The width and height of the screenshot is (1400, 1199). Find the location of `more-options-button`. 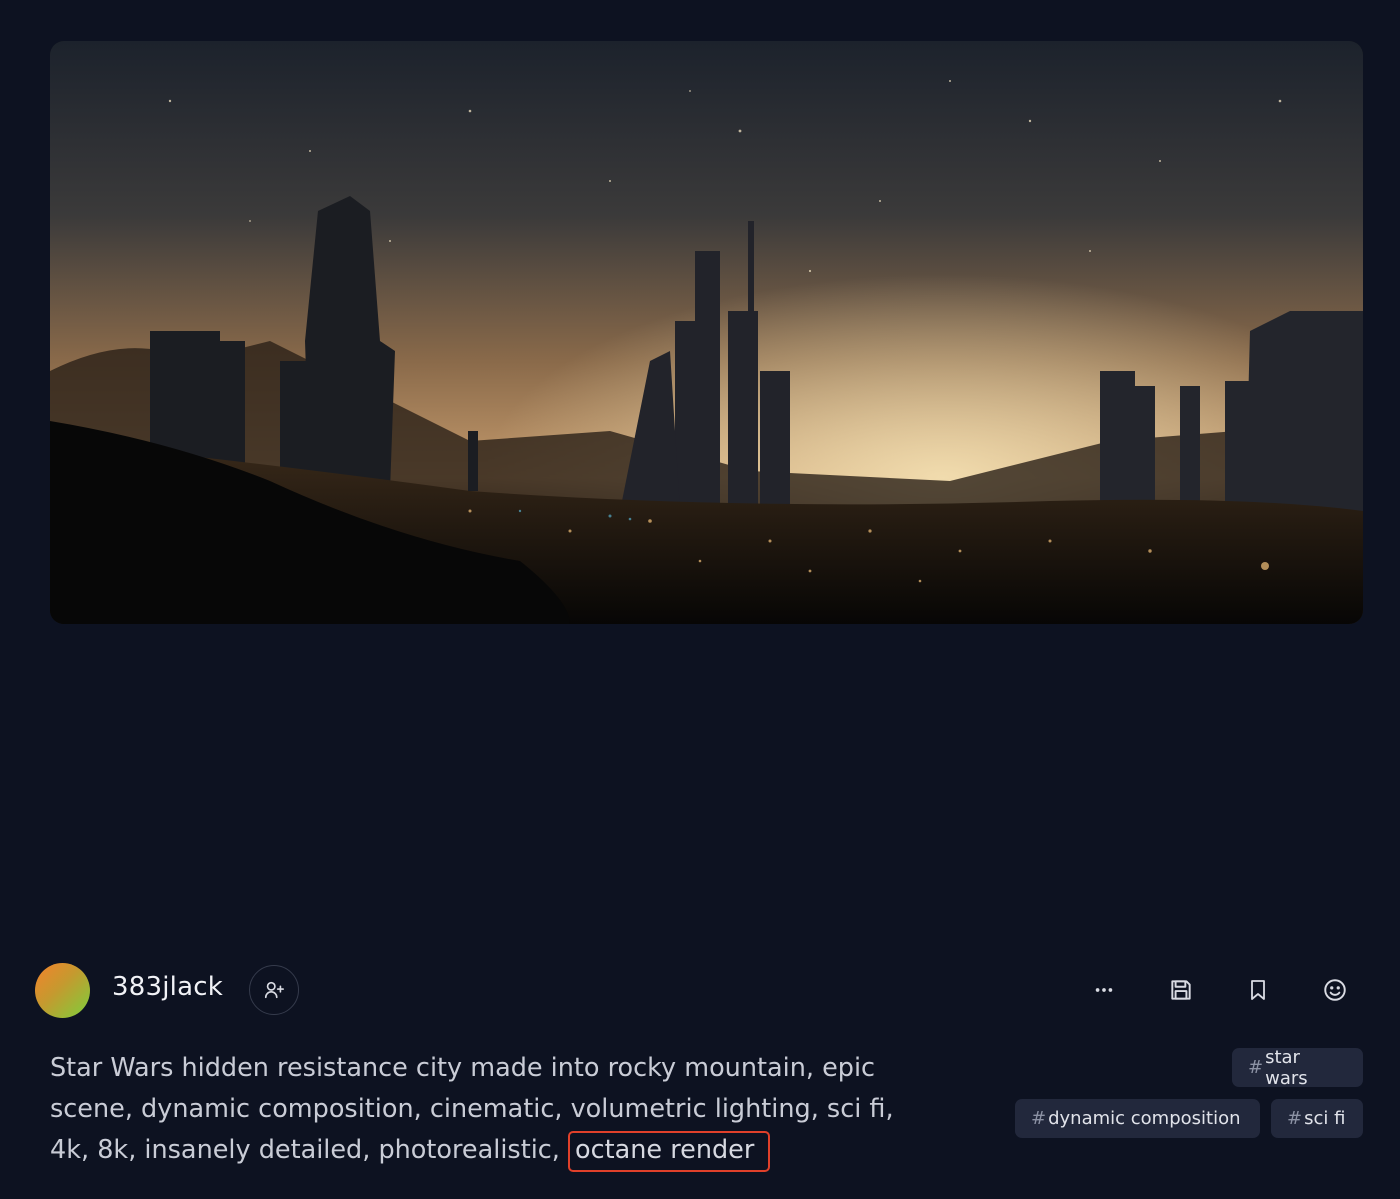

more-options-button is located at coordinates (1104, 990).